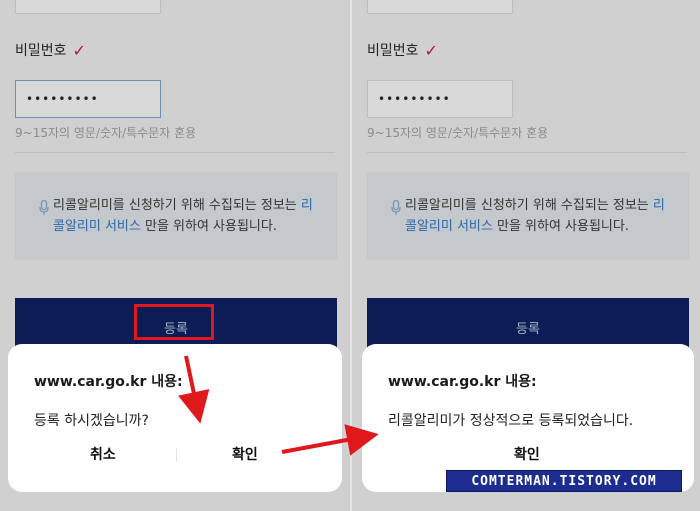  What do you see at coordinates (91, 421) in the screenshot?
I see `dialog-message: 등록 하시겠습니까?` at bounding box center [91, 421].